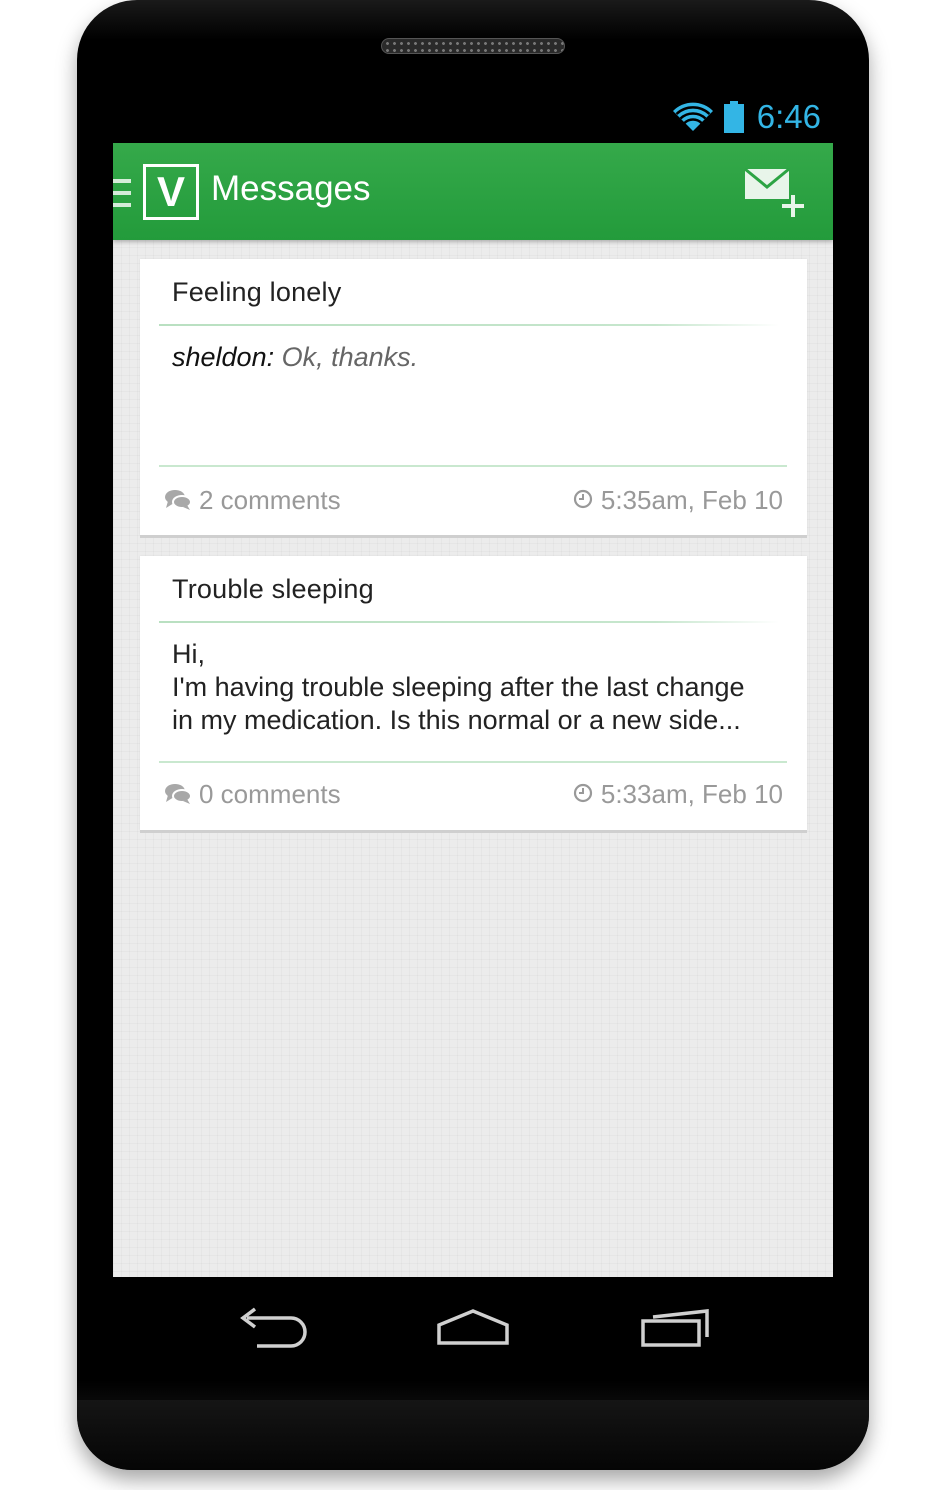  What do you see at coordinates (273, 589) in the screenshot?
I see `message-title: Trouble sleeping` at bounding box center [273, 589].